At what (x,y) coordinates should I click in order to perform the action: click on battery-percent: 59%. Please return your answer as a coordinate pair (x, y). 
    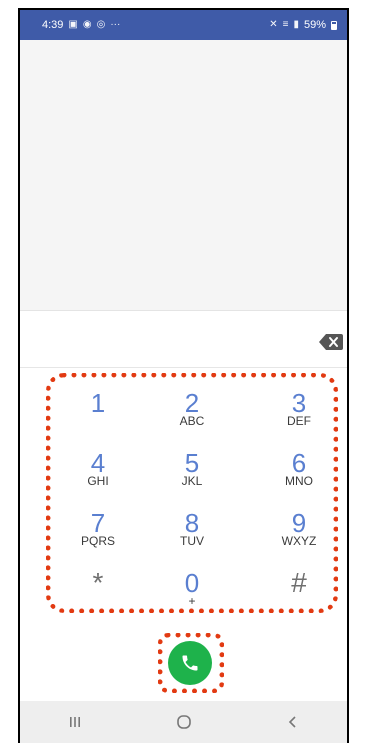
    Looking at the image, I should click on (314, 25).